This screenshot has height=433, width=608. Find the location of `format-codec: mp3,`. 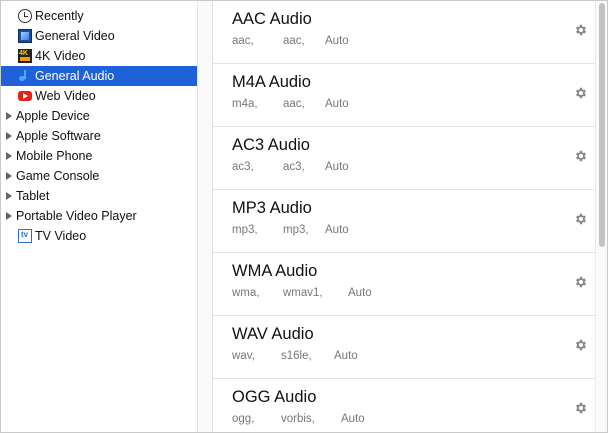

format-codec: mp3, is located at coordinates (296, 230).